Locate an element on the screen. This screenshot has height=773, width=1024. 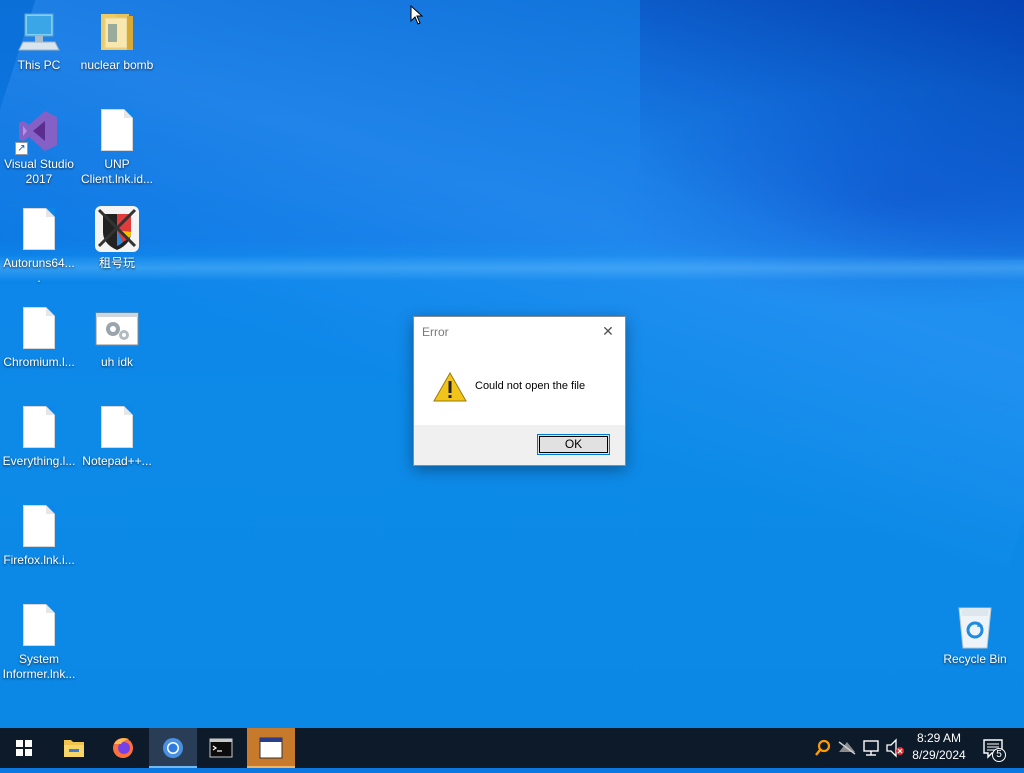
desktop-icon-label: uh idk is located at coordinates (117, 362).